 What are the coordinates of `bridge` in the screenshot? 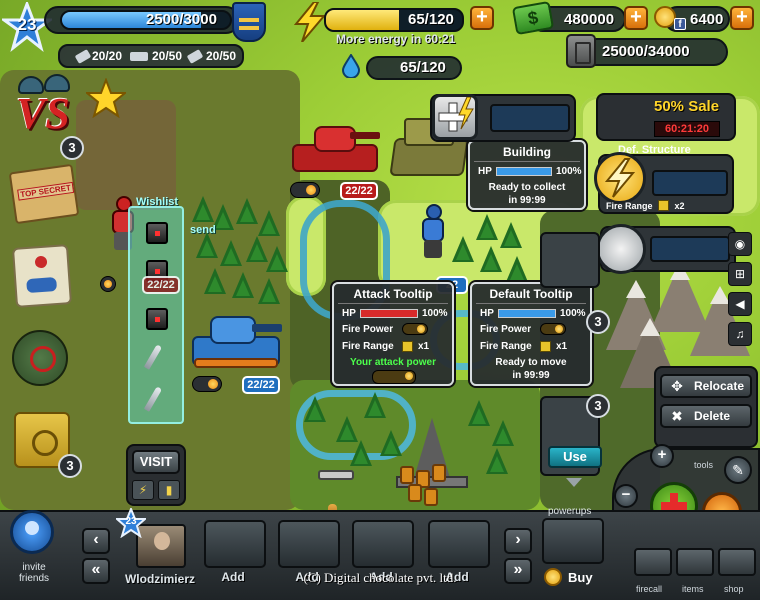 It's located at (336, 475).